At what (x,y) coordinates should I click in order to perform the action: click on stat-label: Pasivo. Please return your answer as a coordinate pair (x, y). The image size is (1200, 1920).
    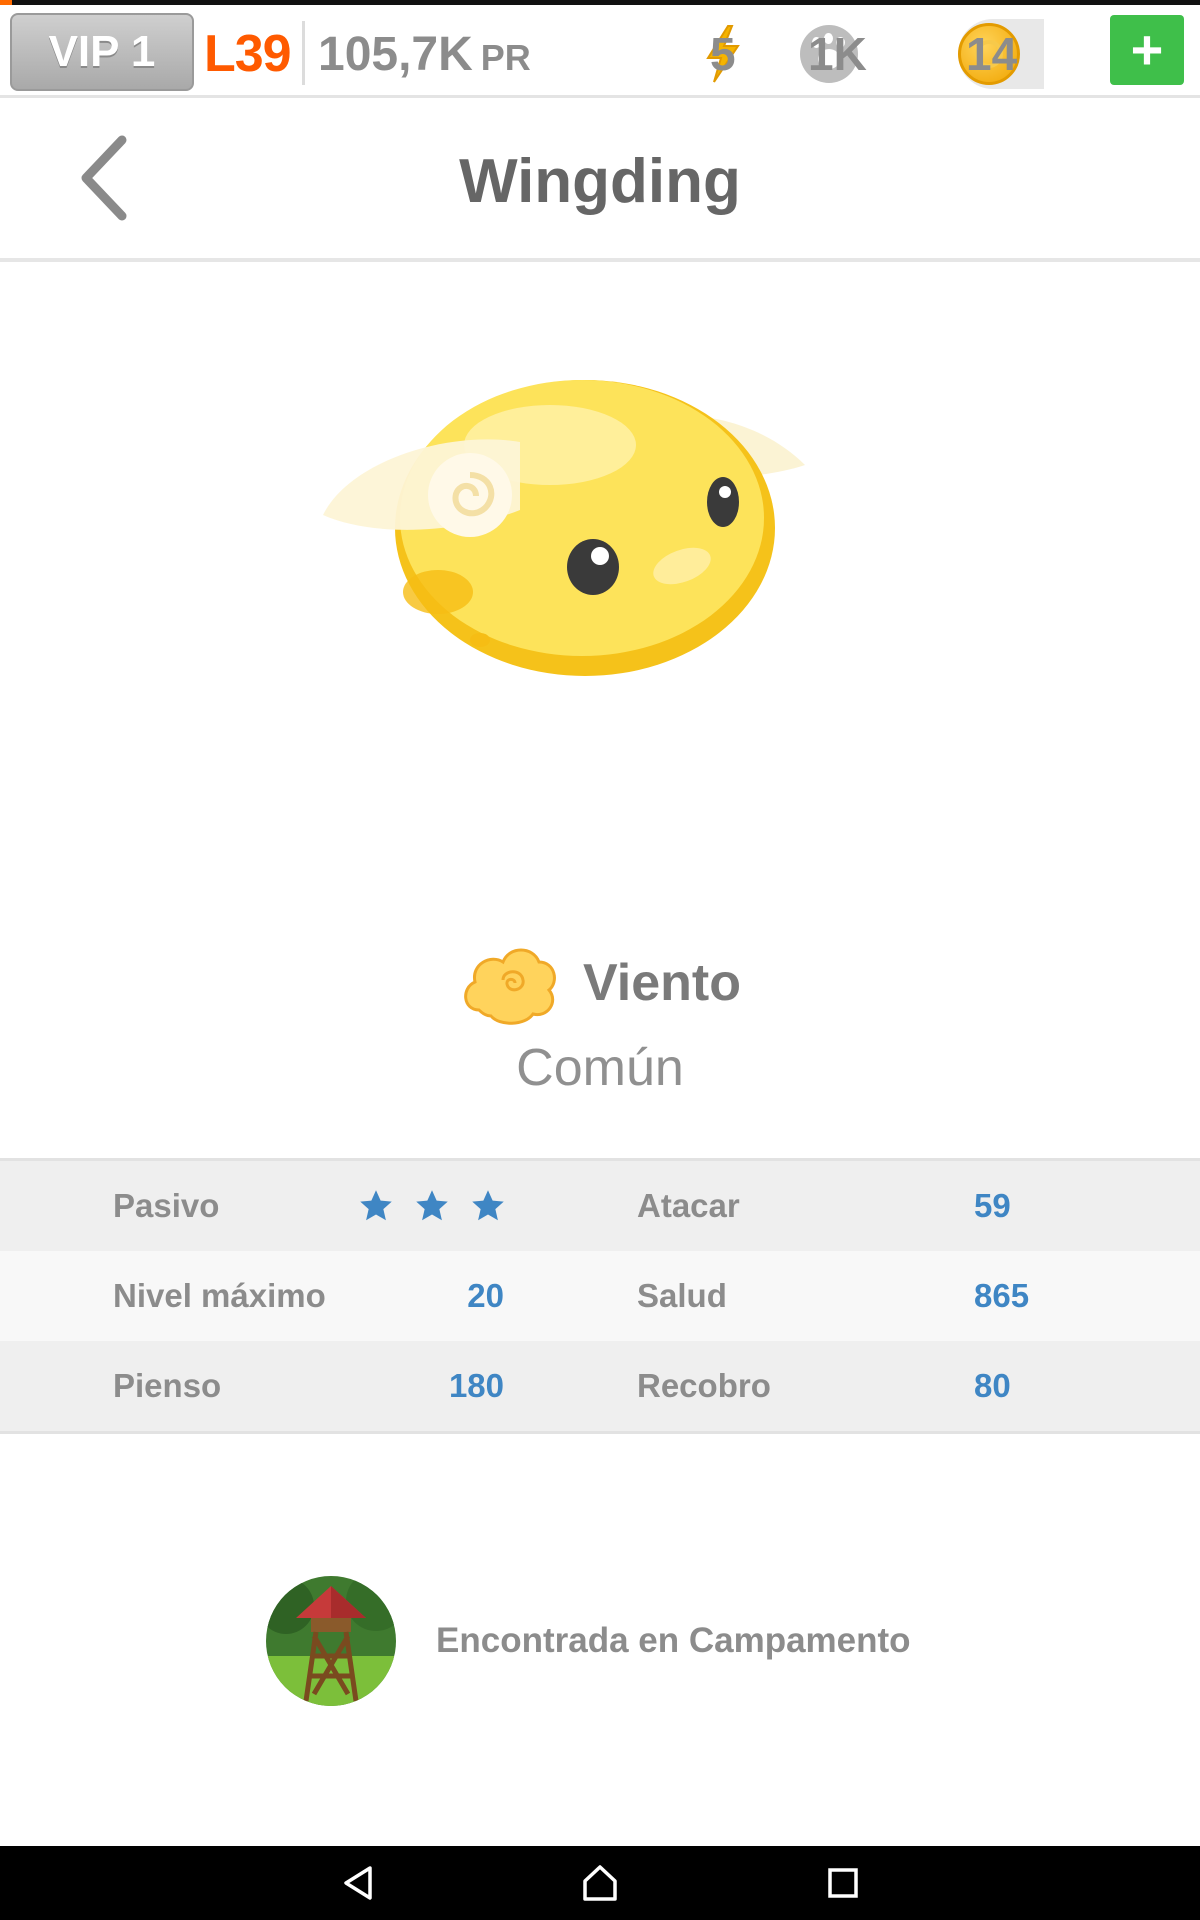
    Looking at the image, I should click on (166, 1205).